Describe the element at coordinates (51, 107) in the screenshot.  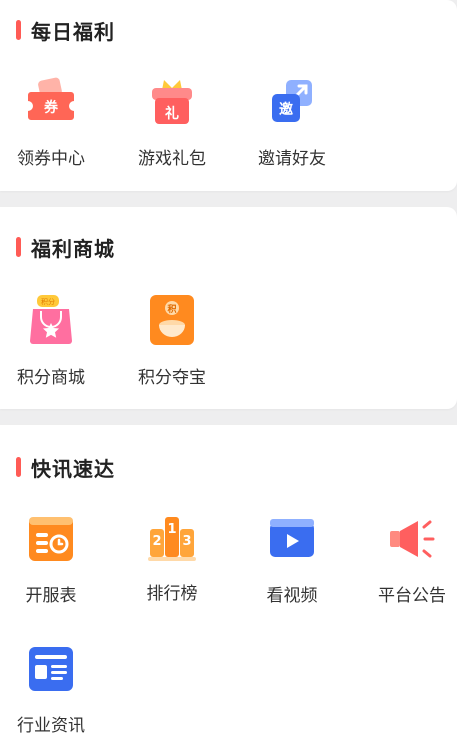
I see `svg-text: 券` at that location.